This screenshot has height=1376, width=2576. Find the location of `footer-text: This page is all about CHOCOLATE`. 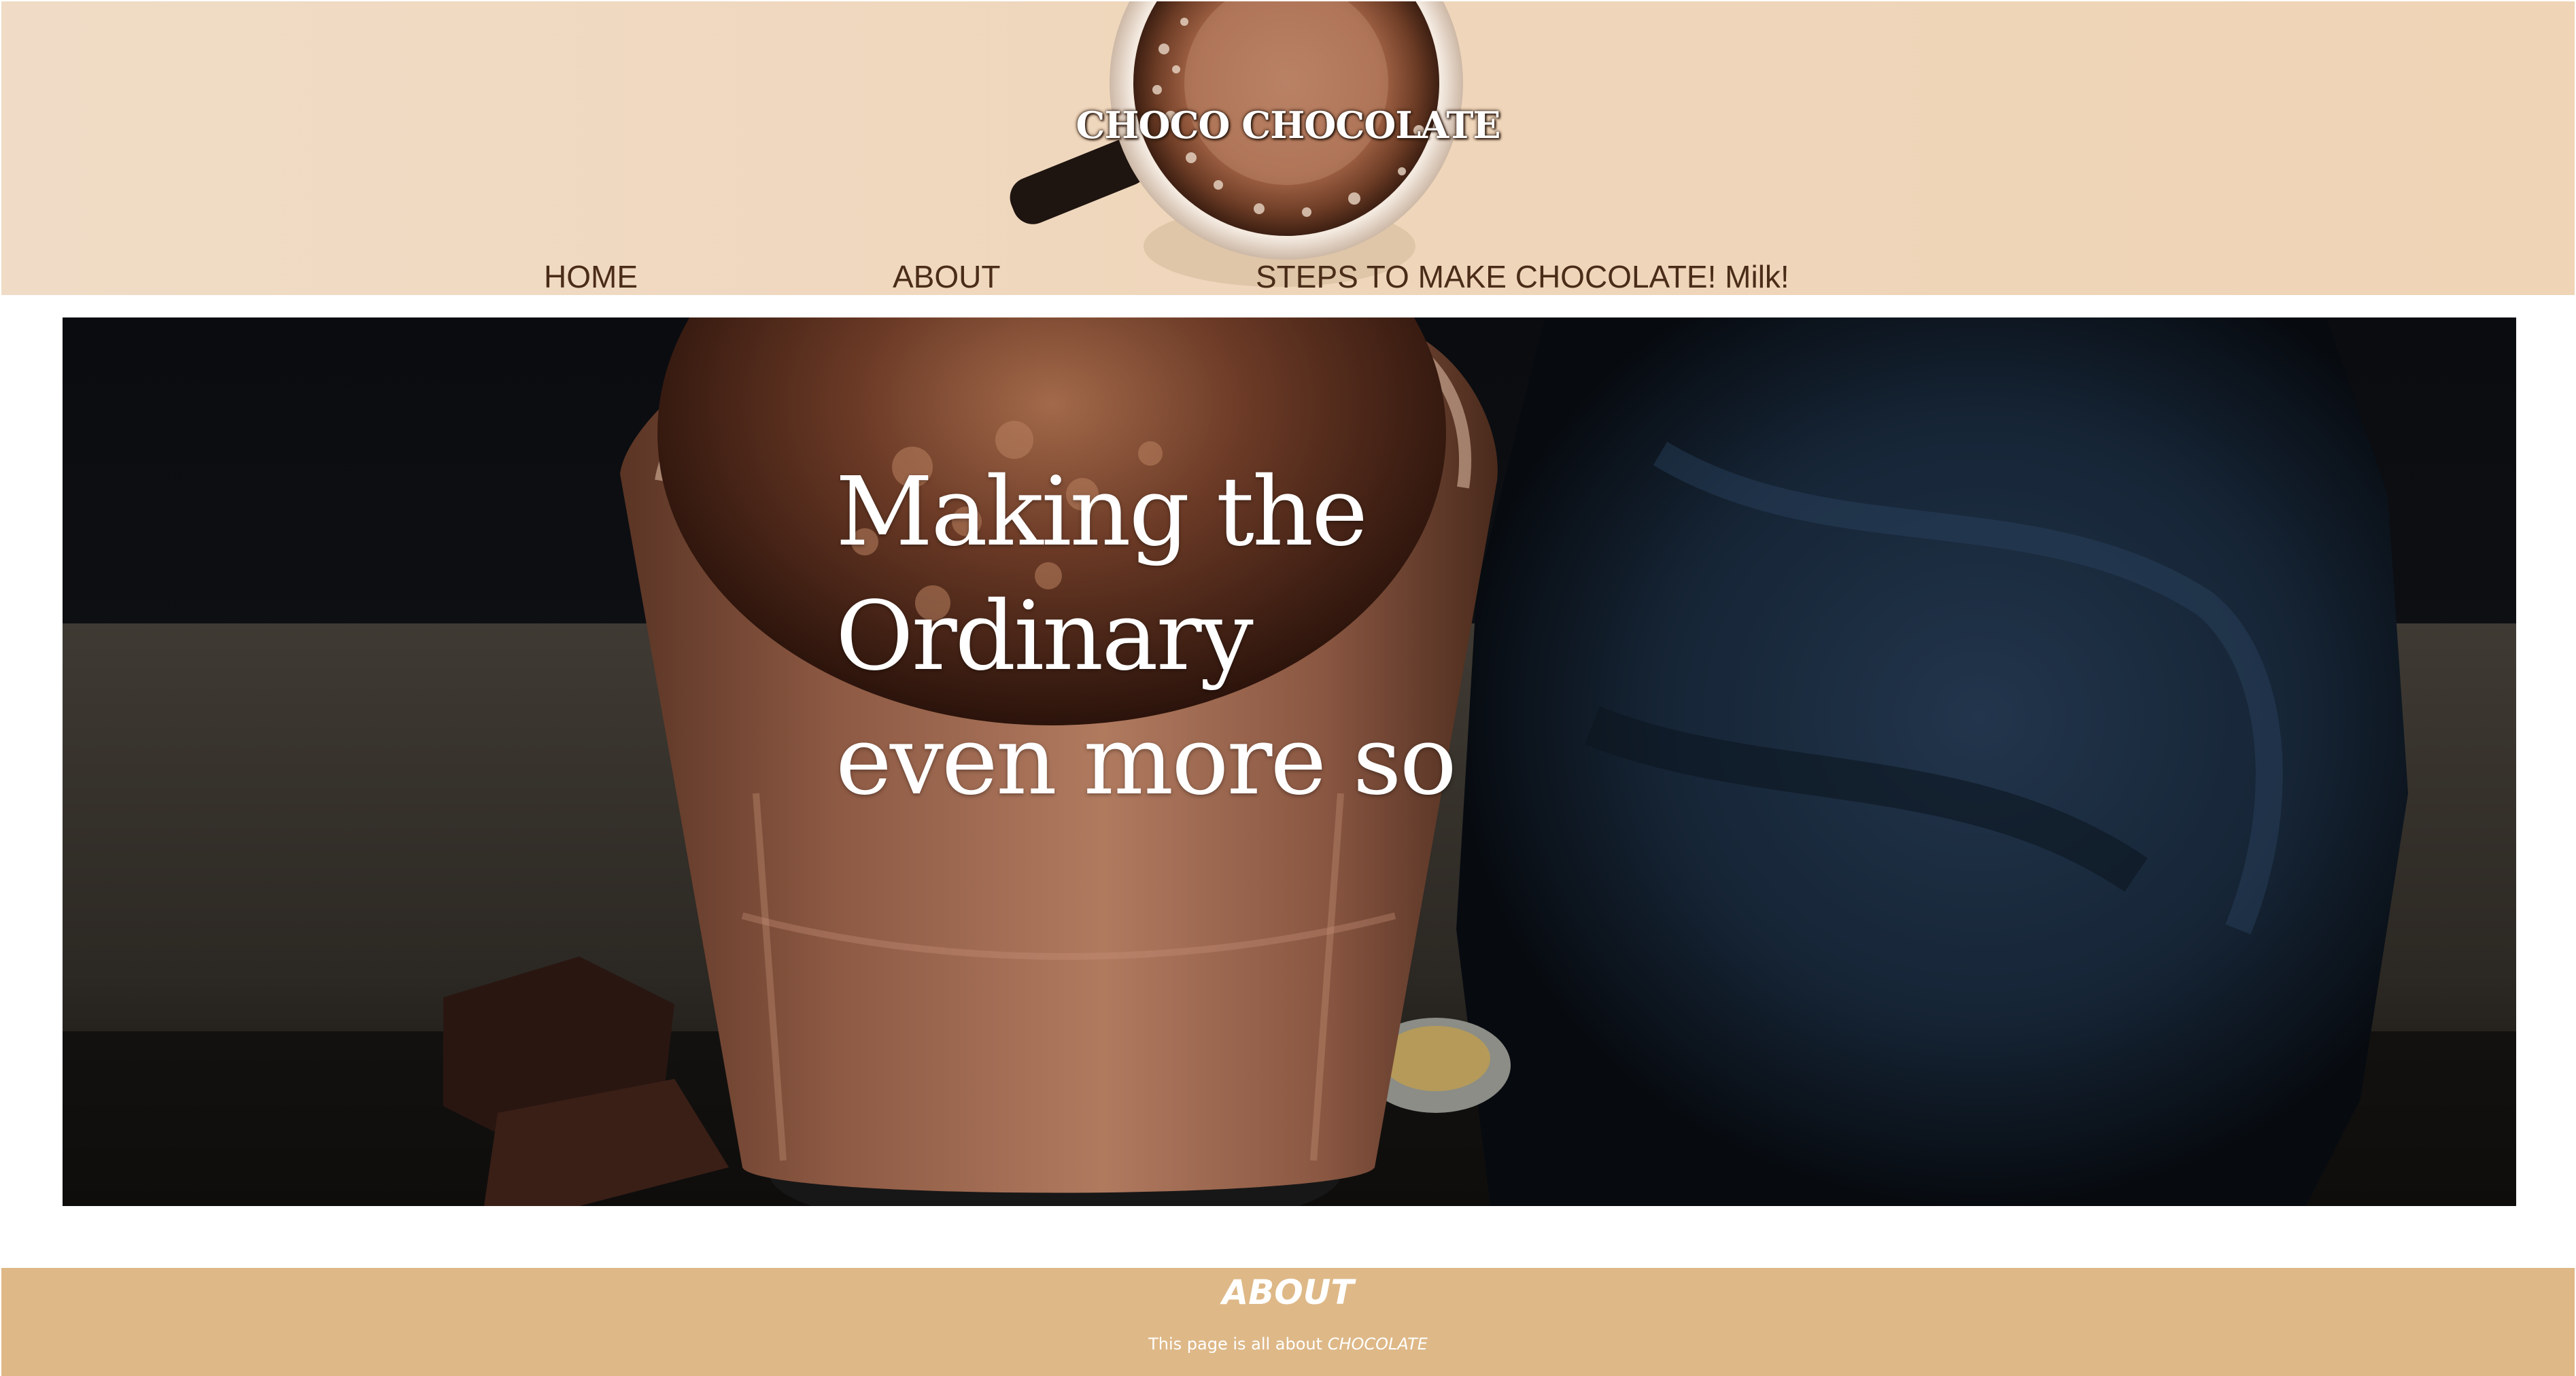

footer-text: This page is all about CHOCOLATE is located at coordinates (1288, 1344).